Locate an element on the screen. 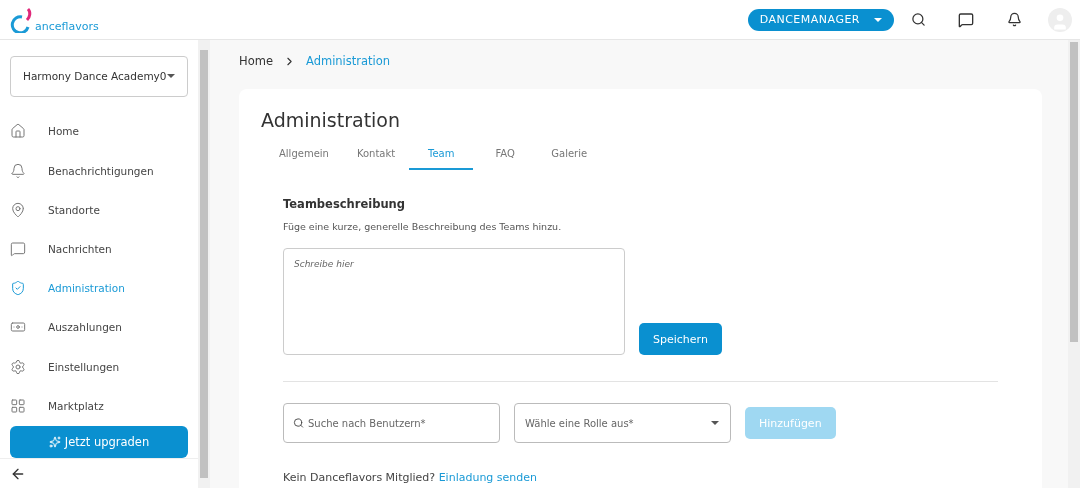 Image resolution: width=1080 pixels, height=488 pixels. school-select: Harmony Dance Academy0 is located at coordinates (99, 76).